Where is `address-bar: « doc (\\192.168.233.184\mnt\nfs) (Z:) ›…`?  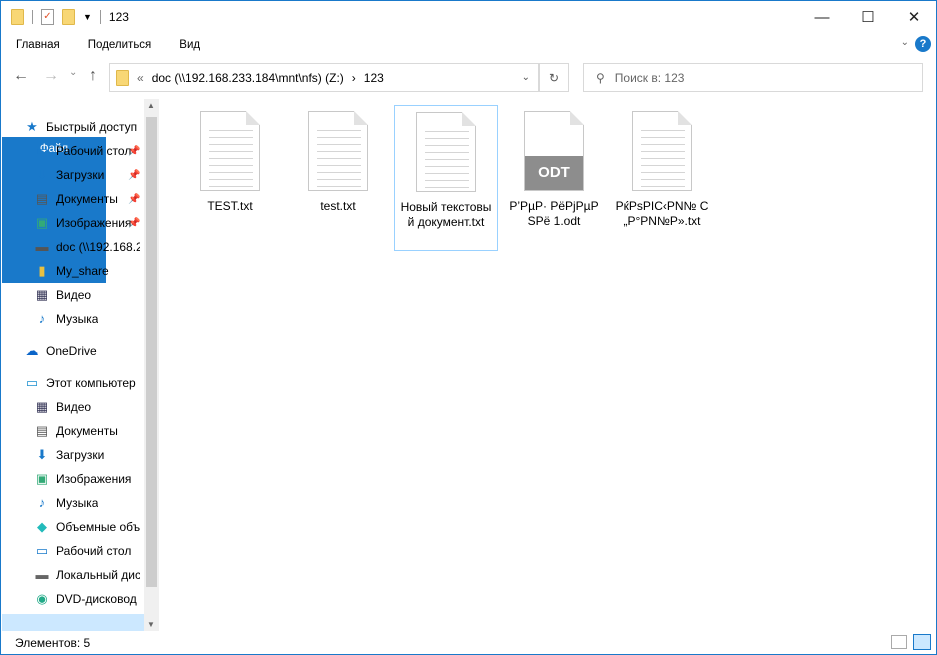
address-bar: « doc (\\192.168.233.184\mnt\nfs) (Z:) ›… is located at coordinates (324, 77).